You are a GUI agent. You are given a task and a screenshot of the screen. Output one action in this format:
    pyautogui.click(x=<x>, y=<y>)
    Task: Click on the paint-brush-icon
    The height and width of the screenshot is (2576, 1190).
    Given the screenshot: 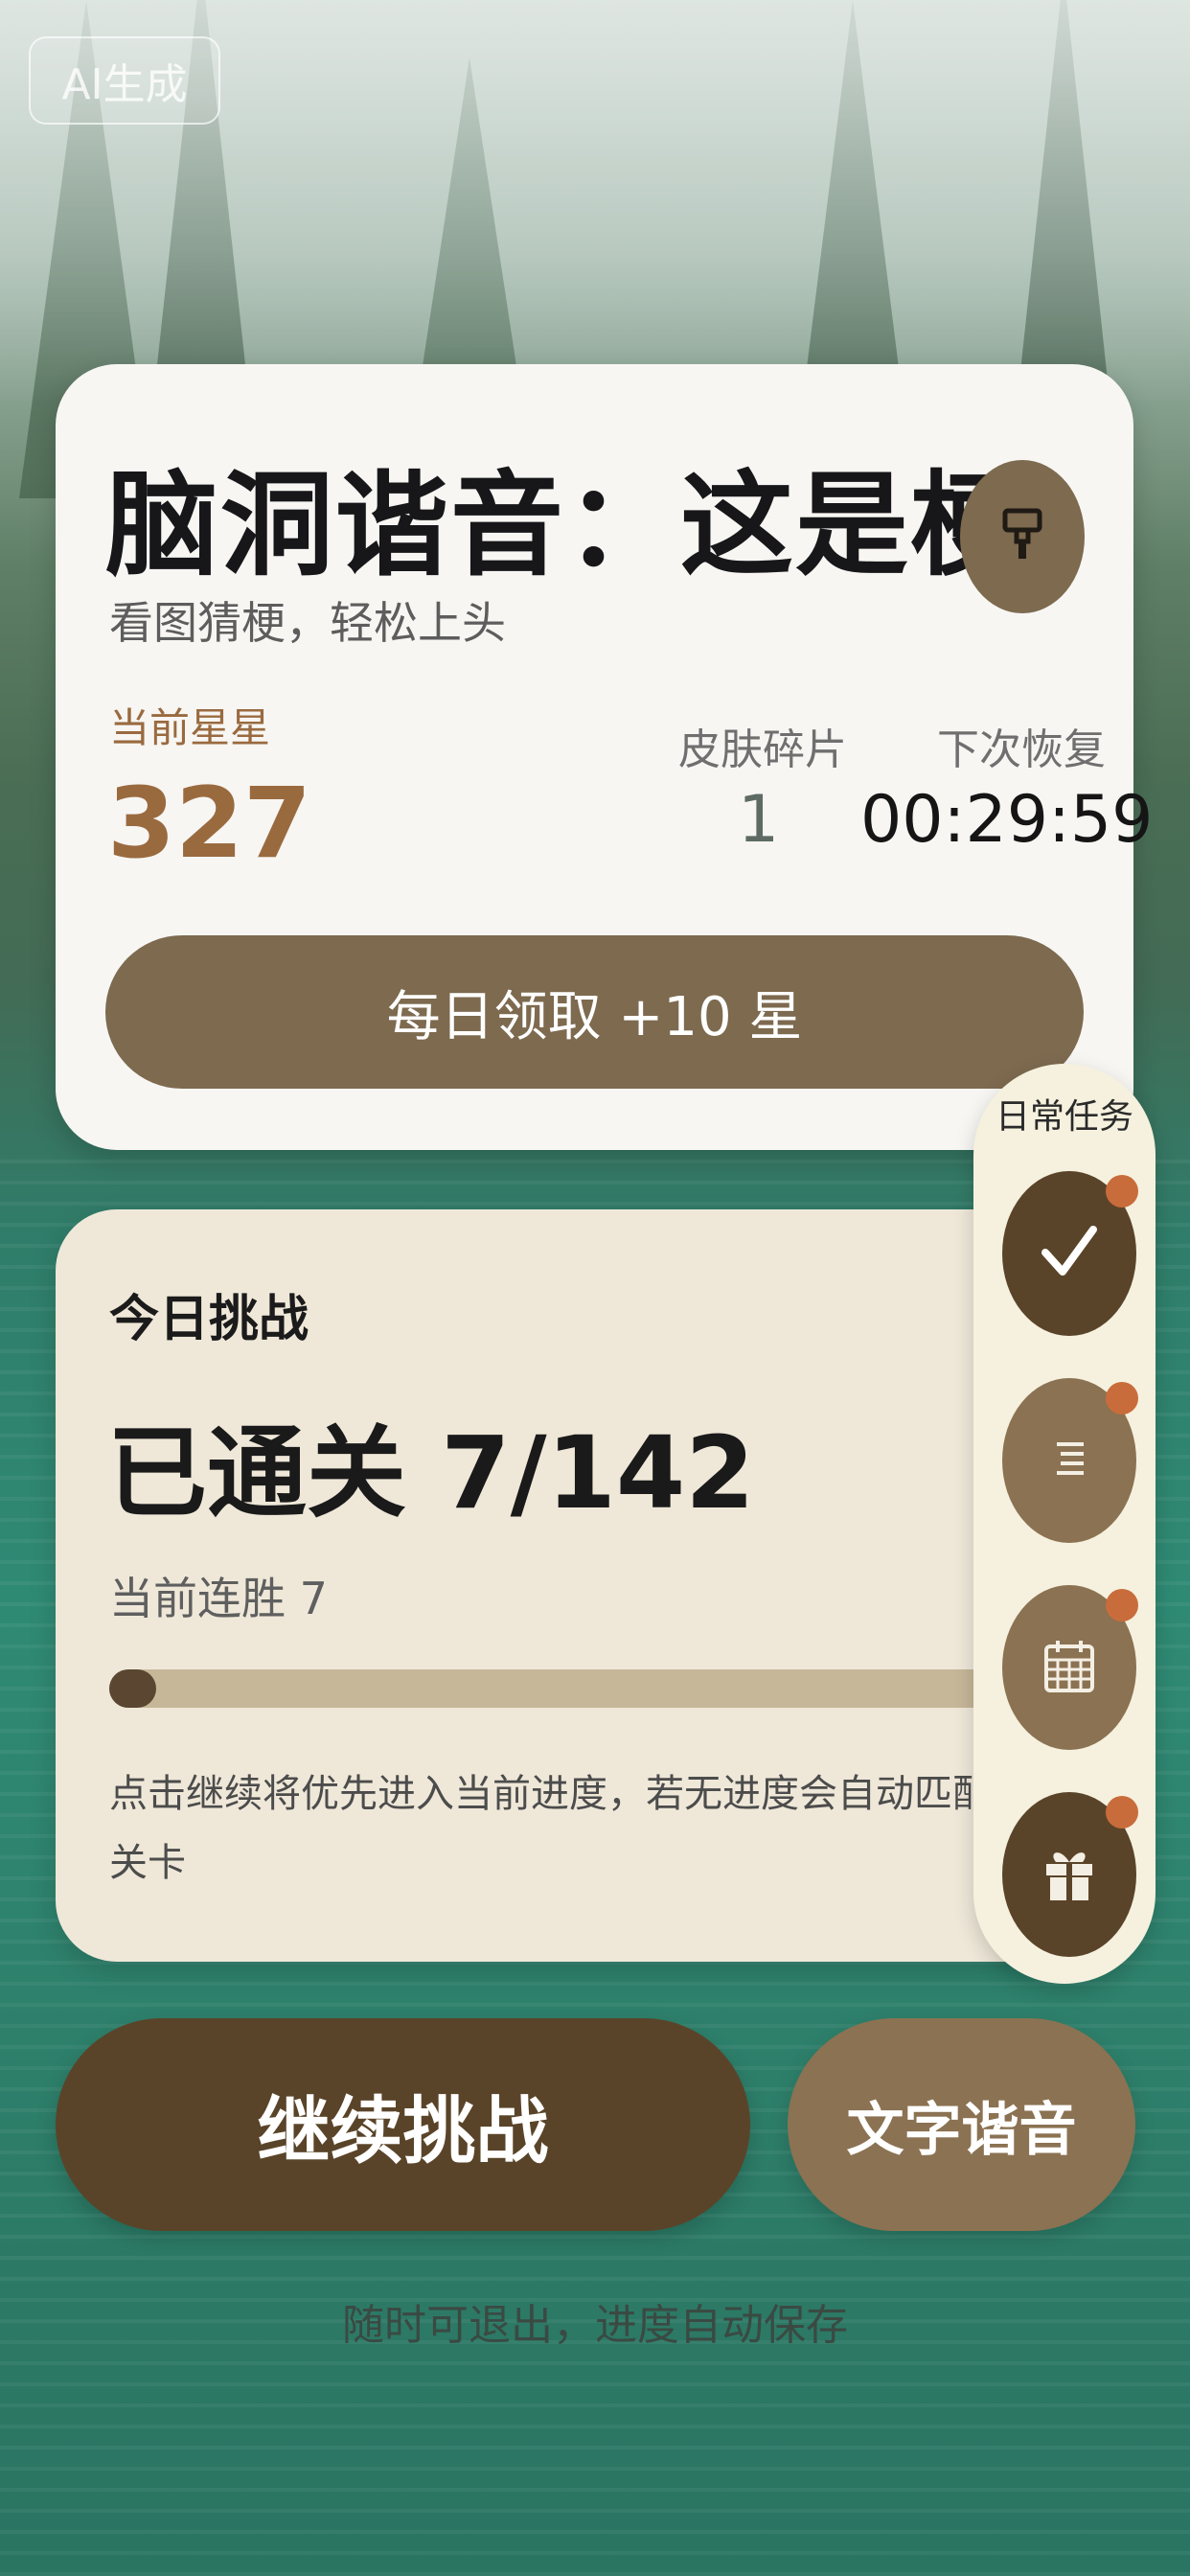 What is the action you would take?
    pyautogui.click(x=1022, y=536)
    